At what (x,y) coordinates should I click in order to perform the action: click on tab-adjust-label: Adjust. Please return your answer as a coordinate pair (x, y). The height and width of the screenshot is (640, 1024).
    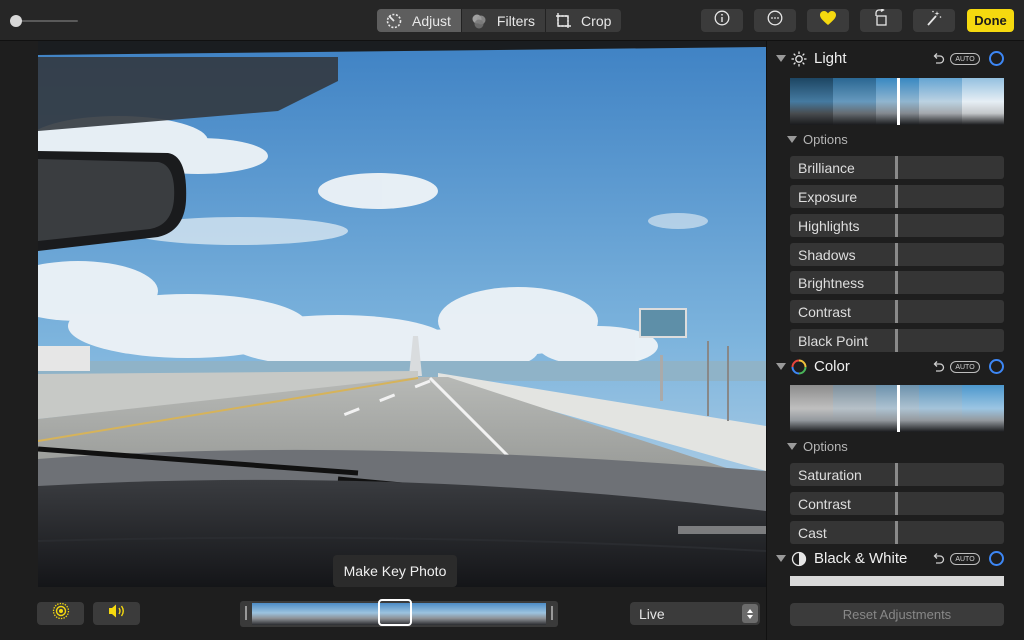
    Looking at the image, I should click on (431, 20).